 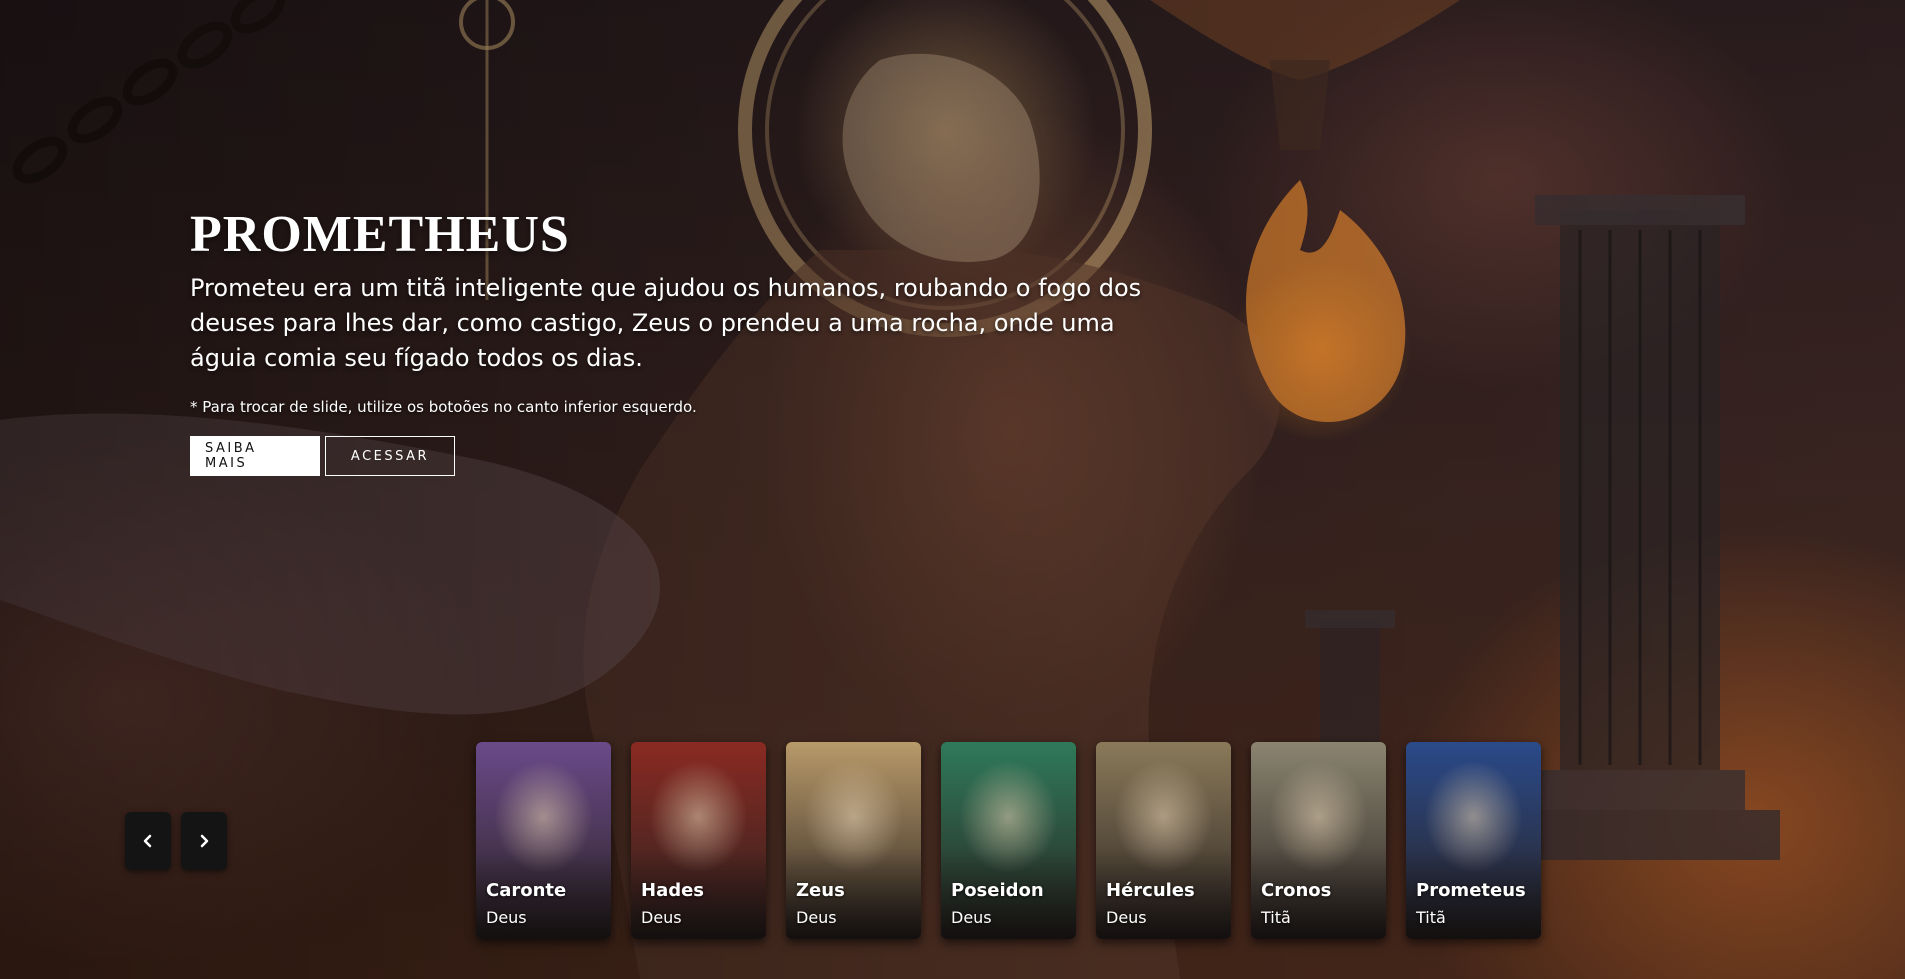 What do you see at coordinates (176, 841) in the screenshot?
I see `slide-navigation` at bounding box center [176, 841].